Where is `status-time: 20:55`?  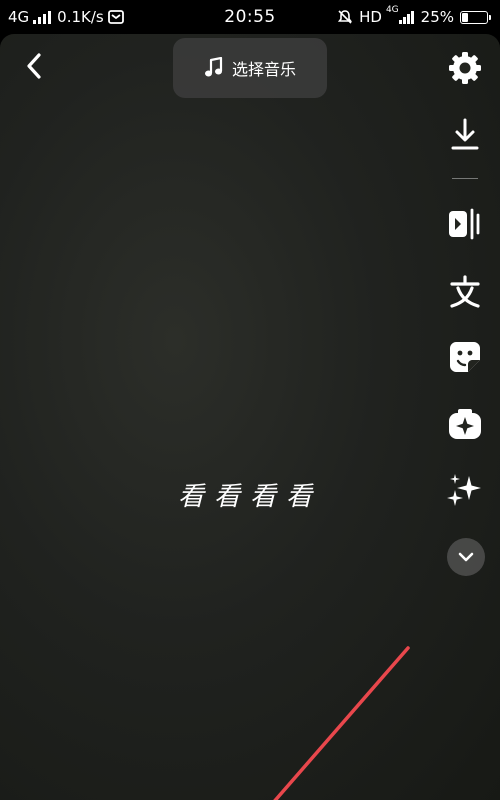 status-time: 20:55 is located at coordinates (250, 17).